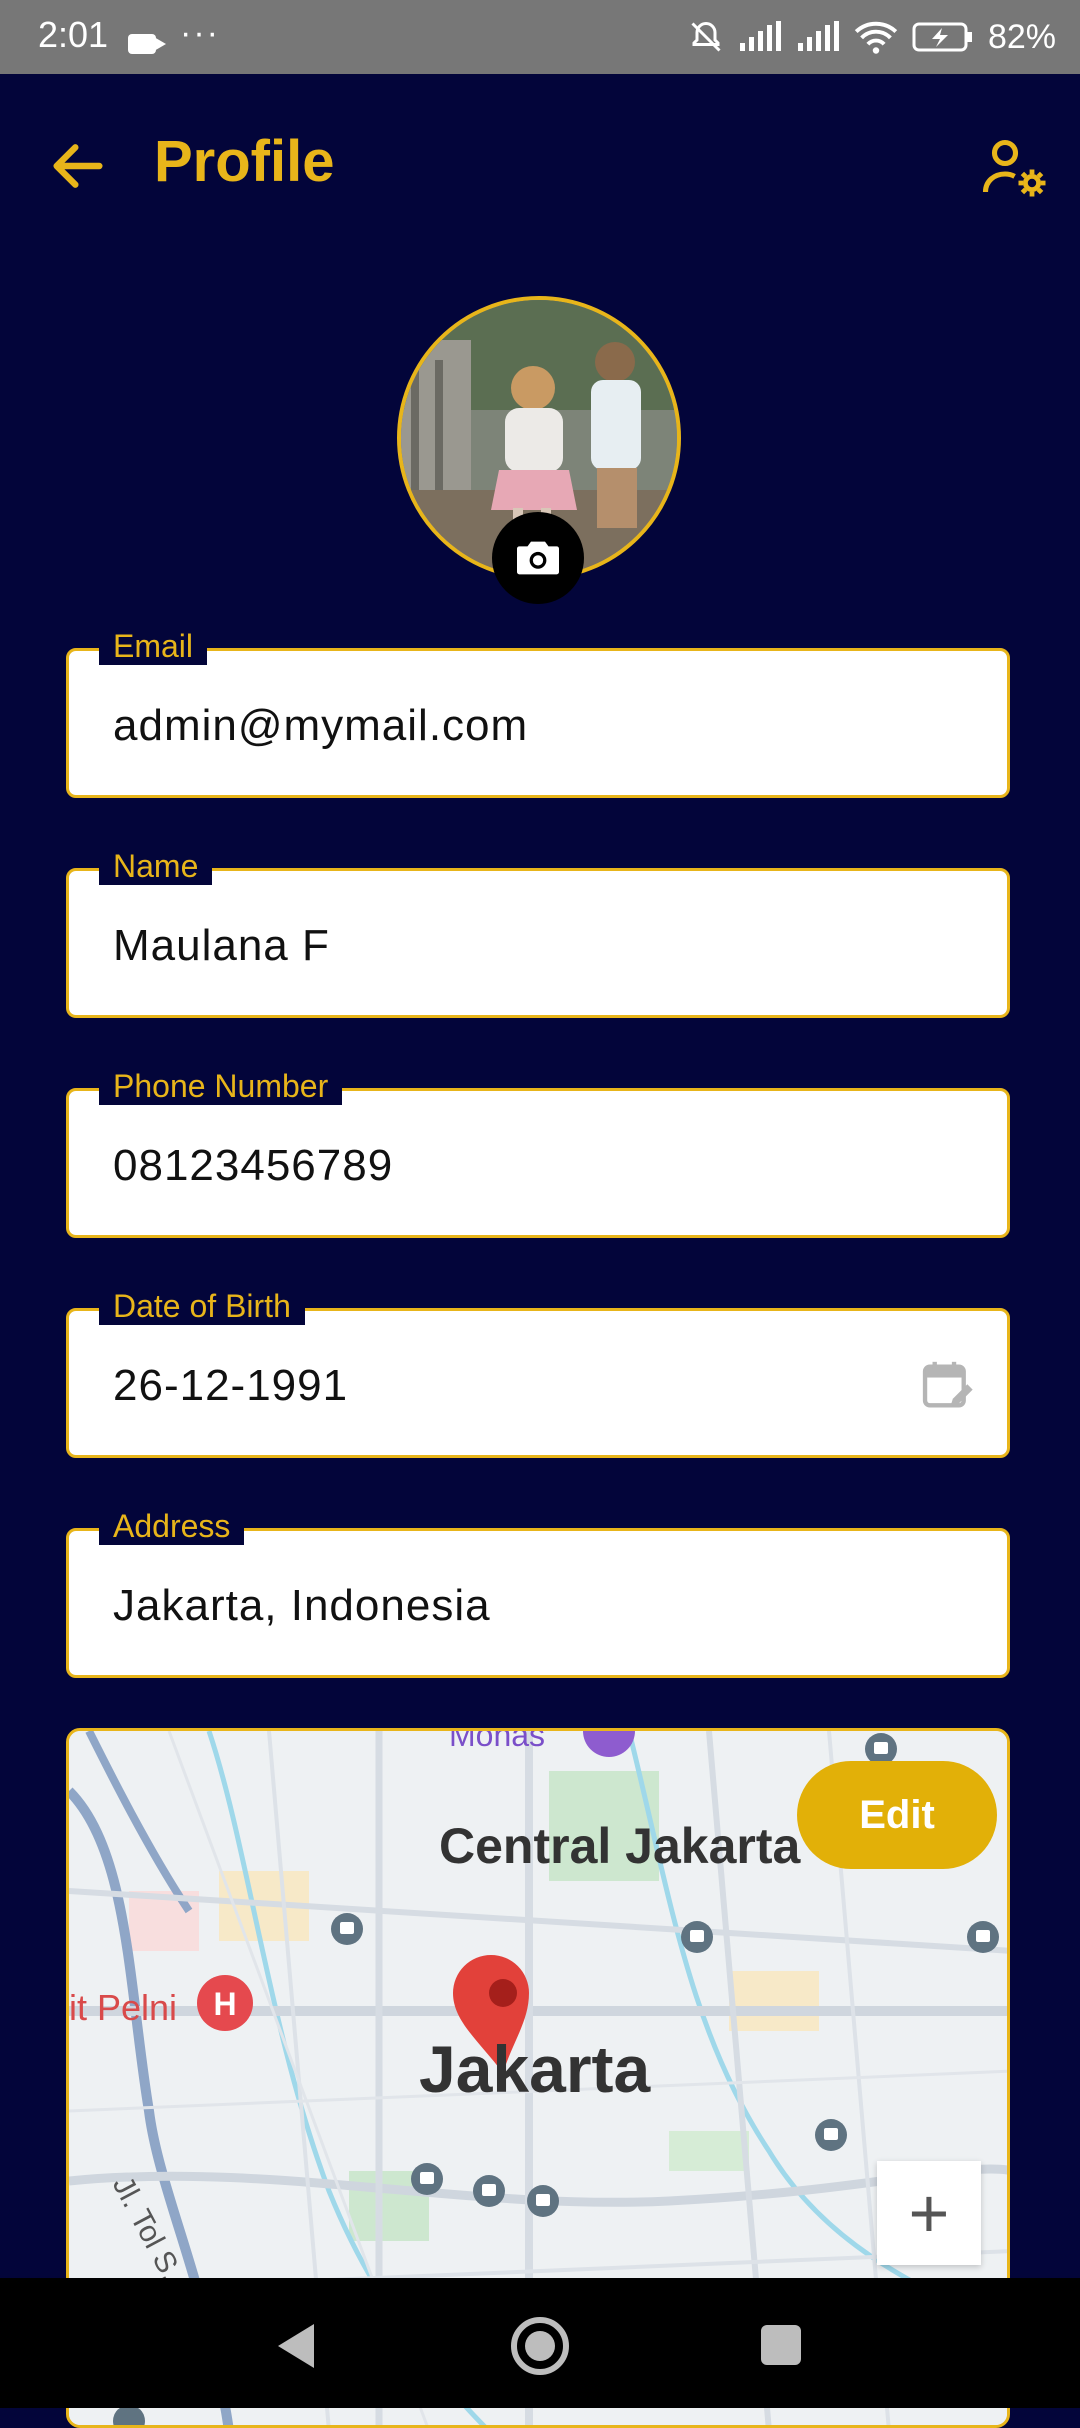  I want to click on back-button, so click(78, 166).